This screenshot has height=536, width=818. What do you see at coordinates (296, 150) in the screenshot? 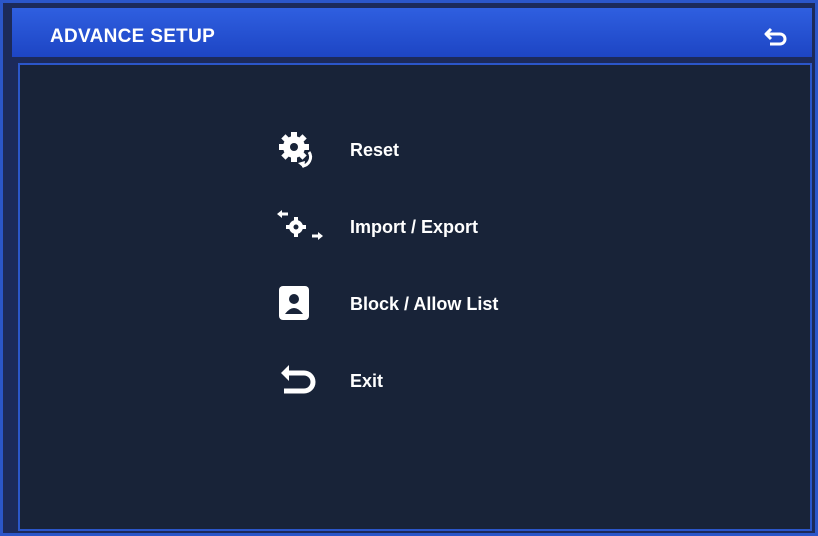
I see `gear-reset-icon` at bounding box center [296, 150].